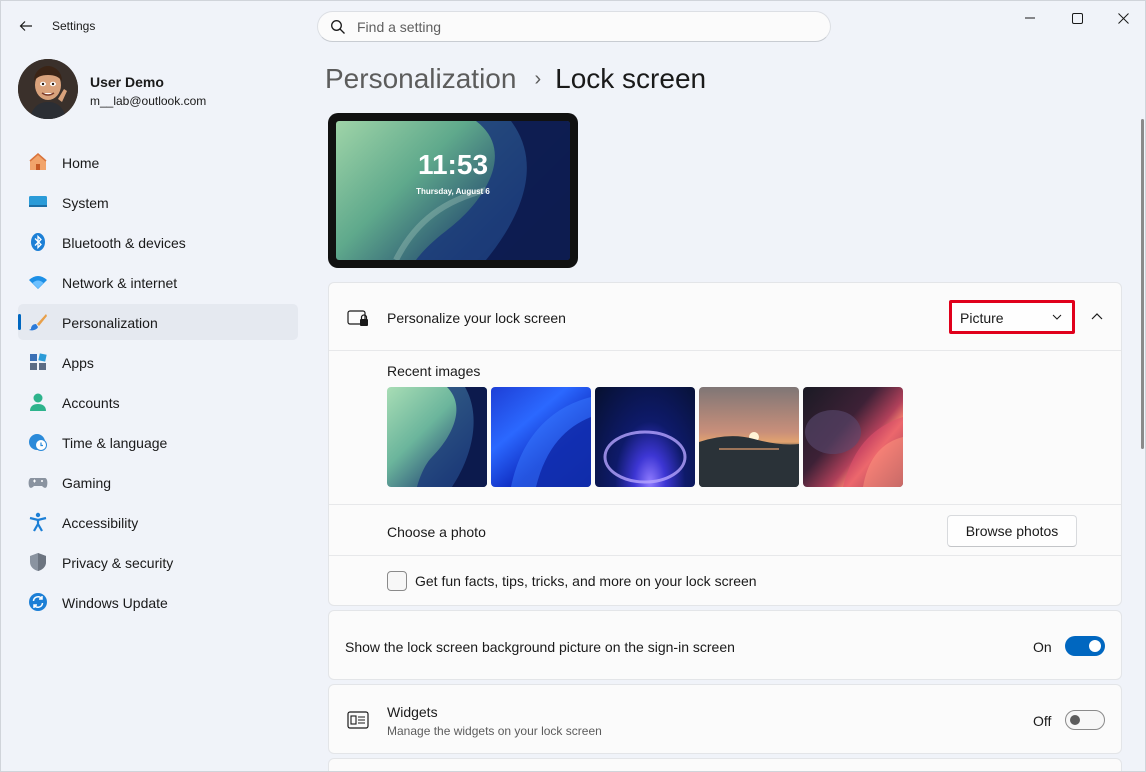 This screenshot has width=1146, height=772. What do you see at coordinates (85, 203) in the screenshot?
I see `sidebar-item-label: System` at bounding box center [85, 203].